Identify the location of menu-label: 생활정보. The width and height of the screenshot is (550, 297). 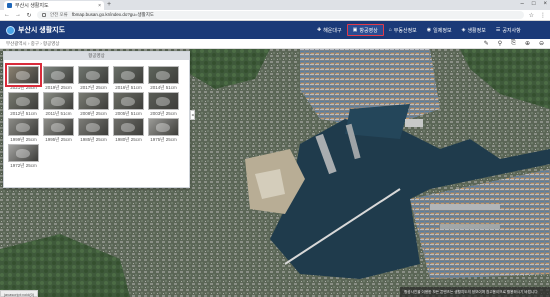
(476, 30).